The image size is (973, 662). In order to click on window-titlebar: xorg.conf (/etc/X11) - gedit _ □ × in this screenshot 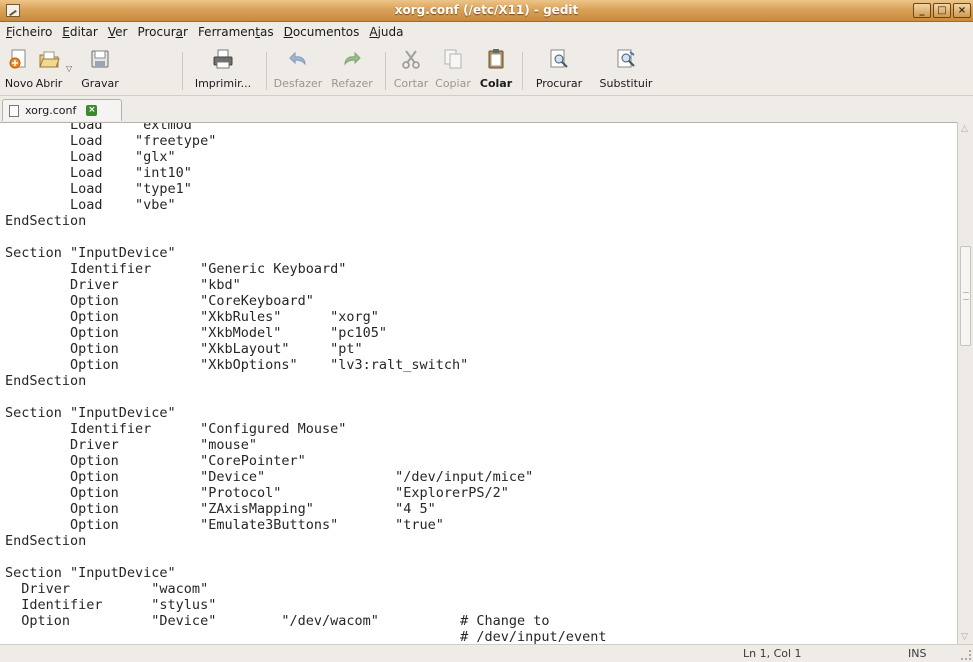, I will do `click(486, 11)`.